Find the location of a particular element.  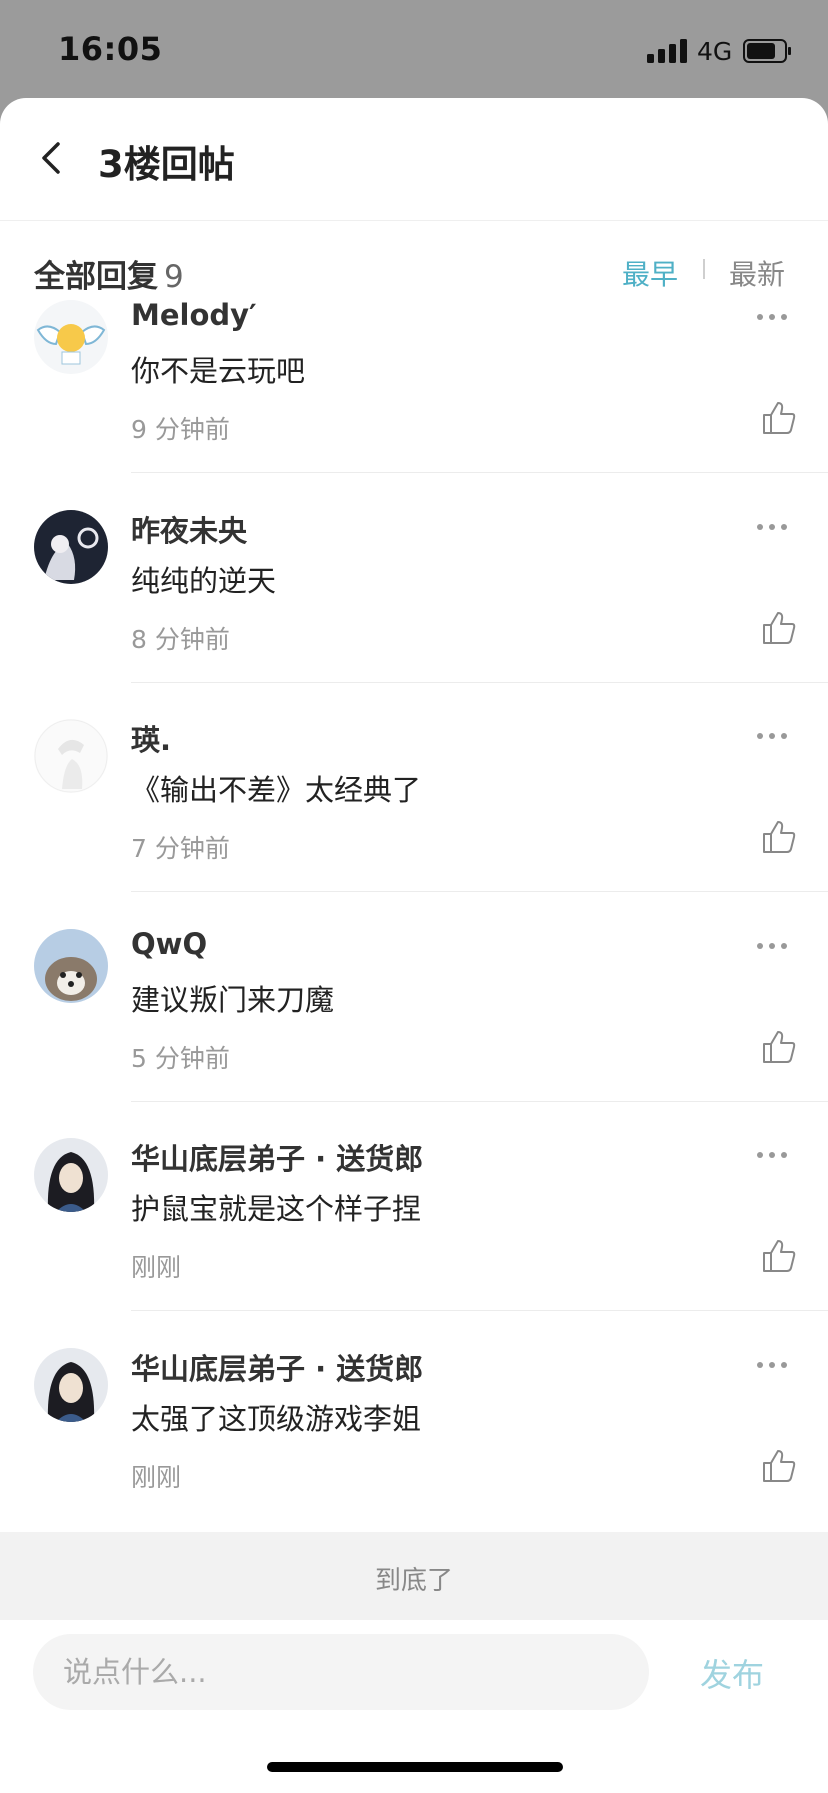

page-title: 3楼回帖 is located at coordinates (166, 164).